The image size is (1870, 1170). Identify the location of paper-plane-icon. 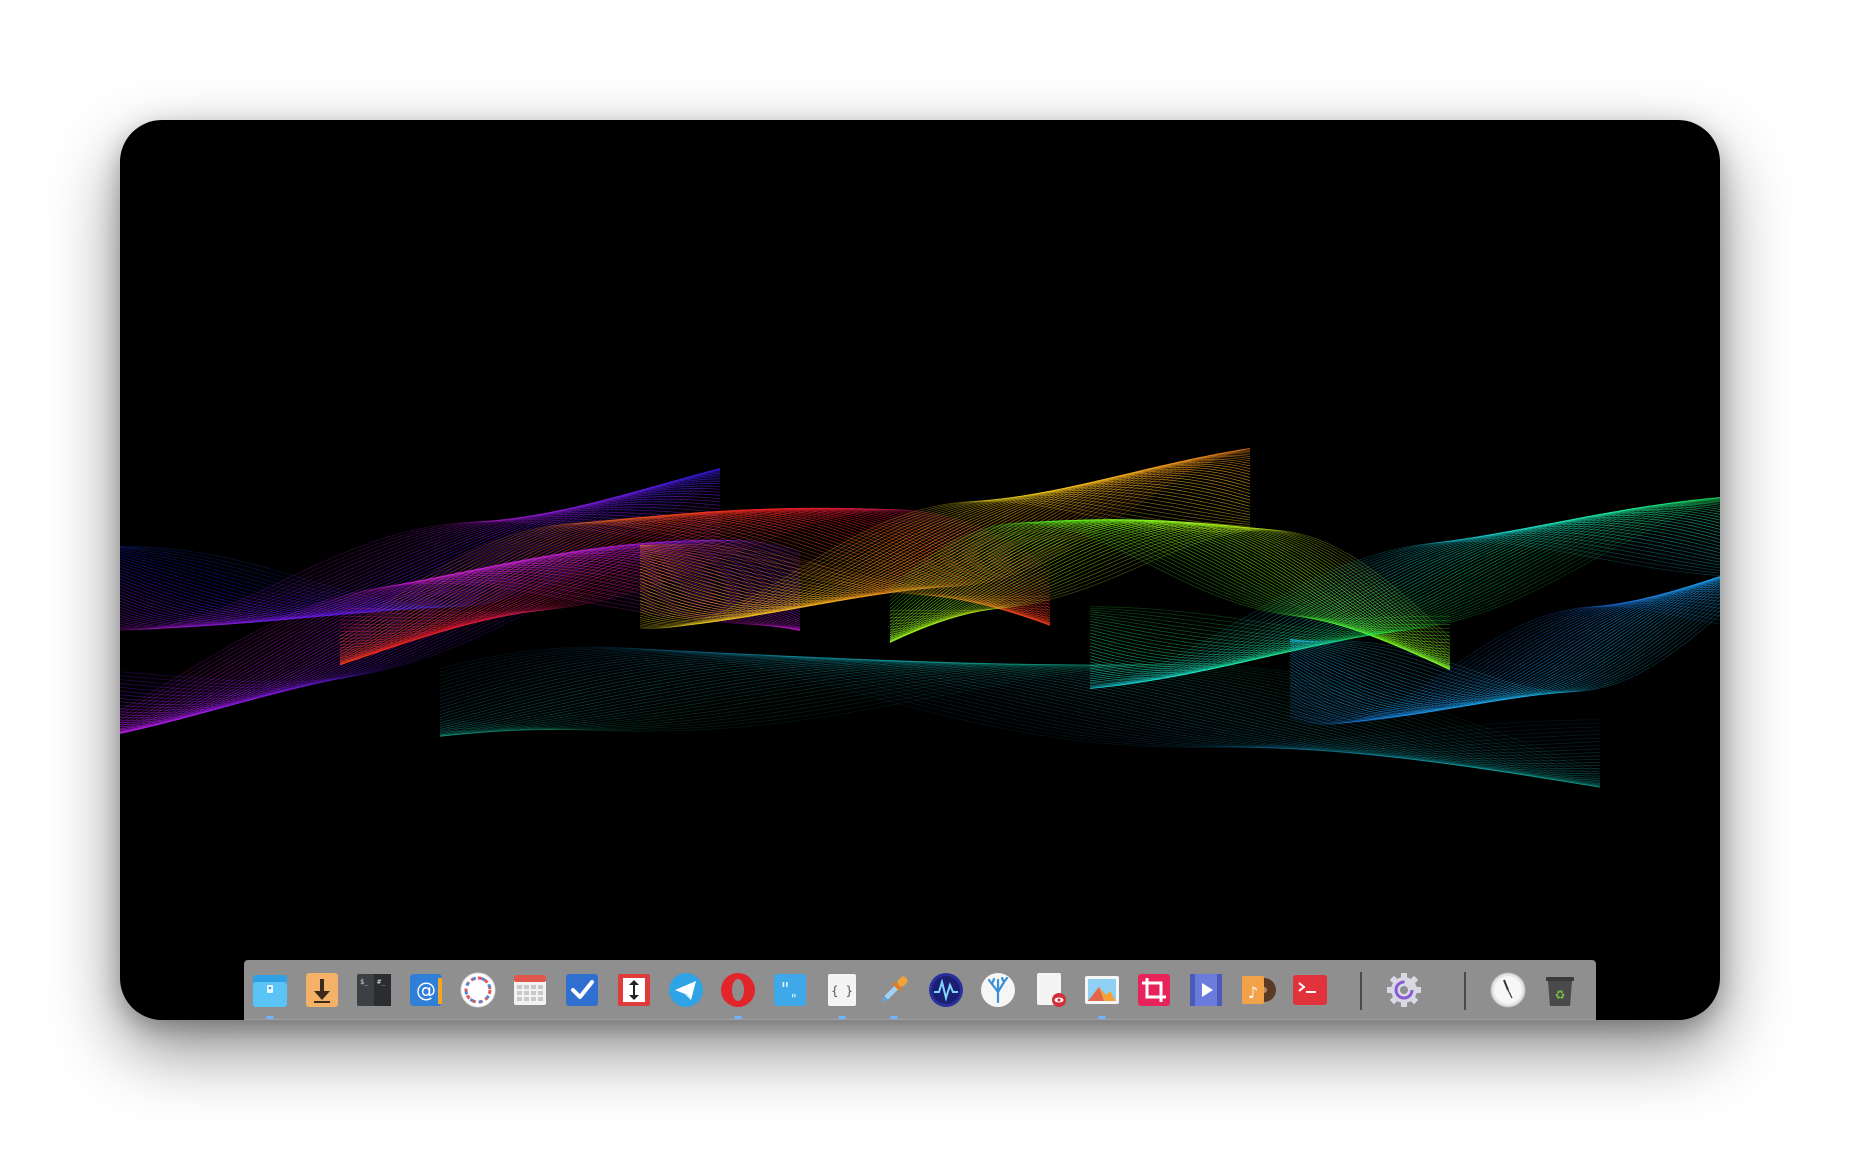
(686, 990).